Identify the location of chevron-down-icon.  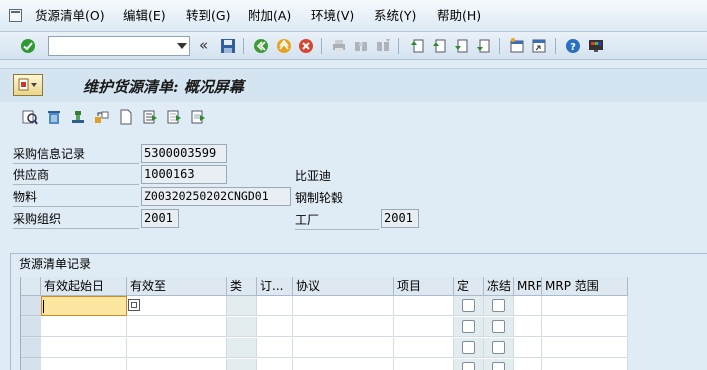
(182, 46).